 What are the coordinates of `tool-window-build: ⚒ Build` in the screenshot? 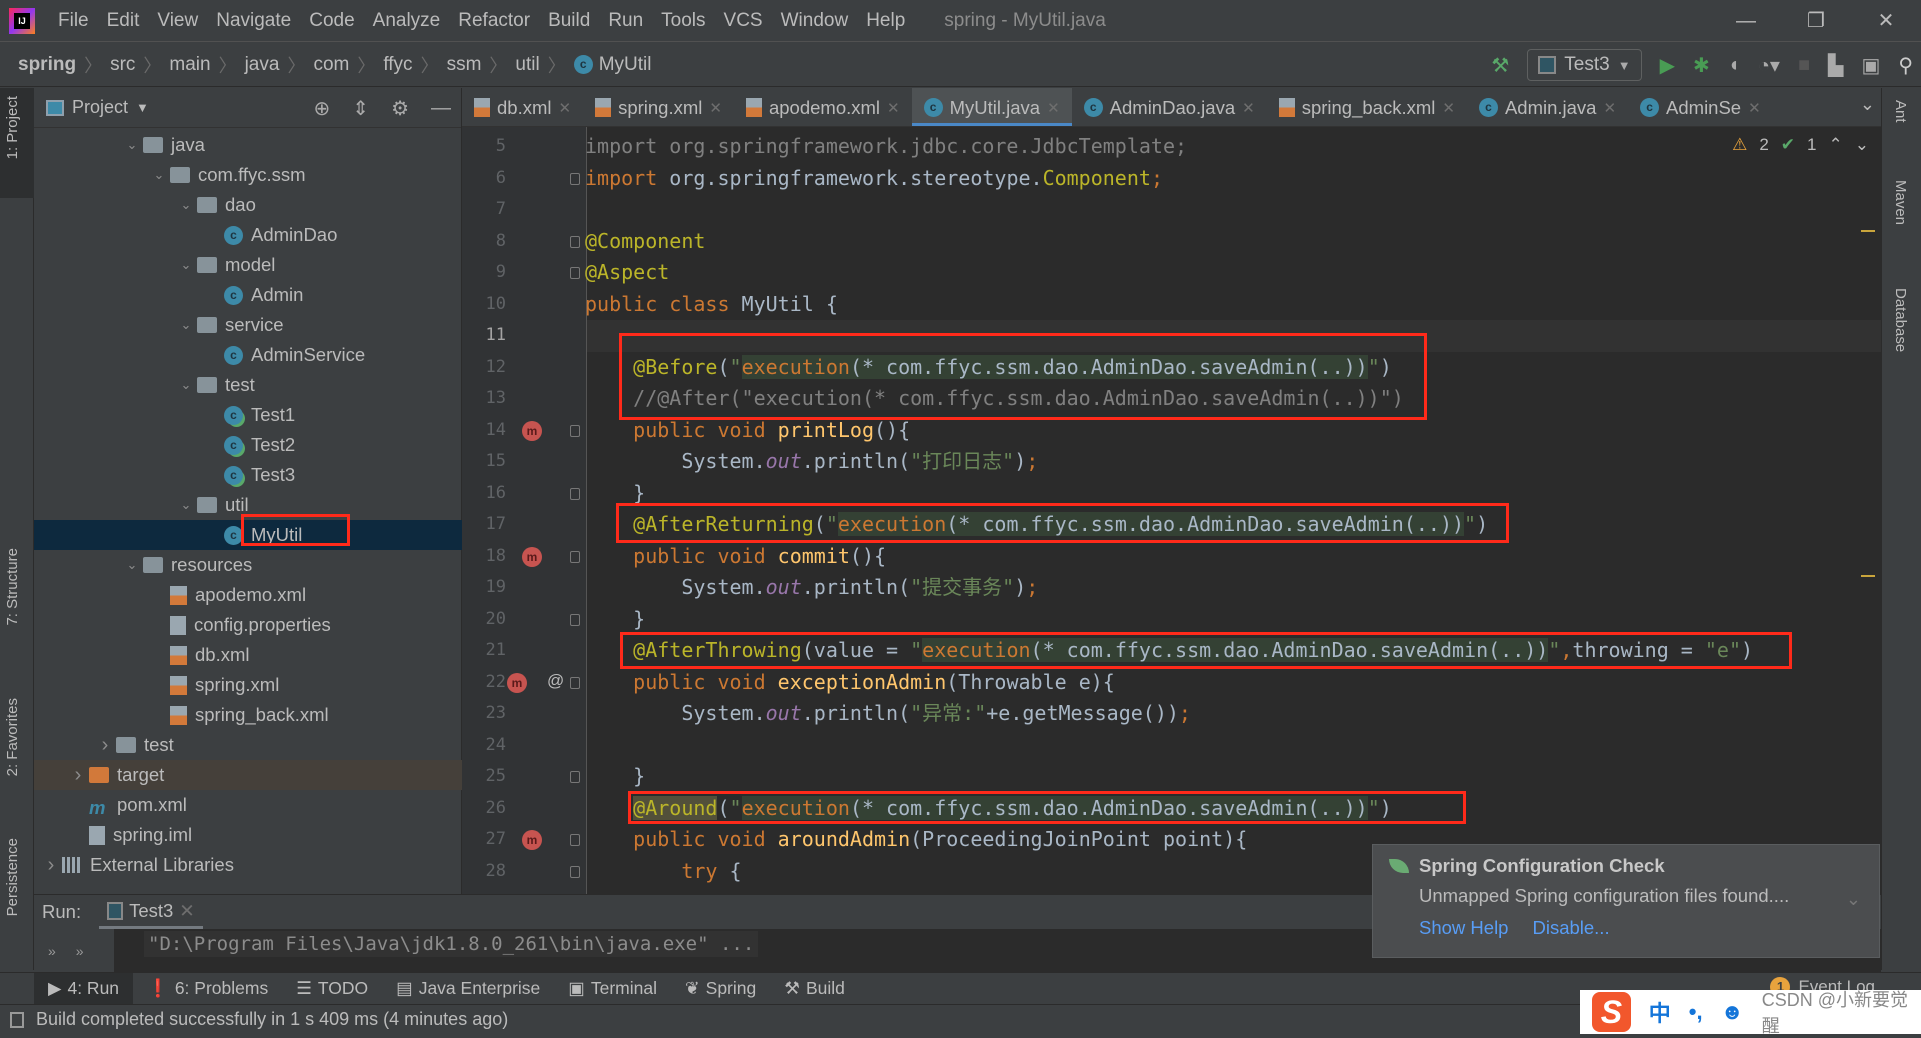 It's located at (814, 989).